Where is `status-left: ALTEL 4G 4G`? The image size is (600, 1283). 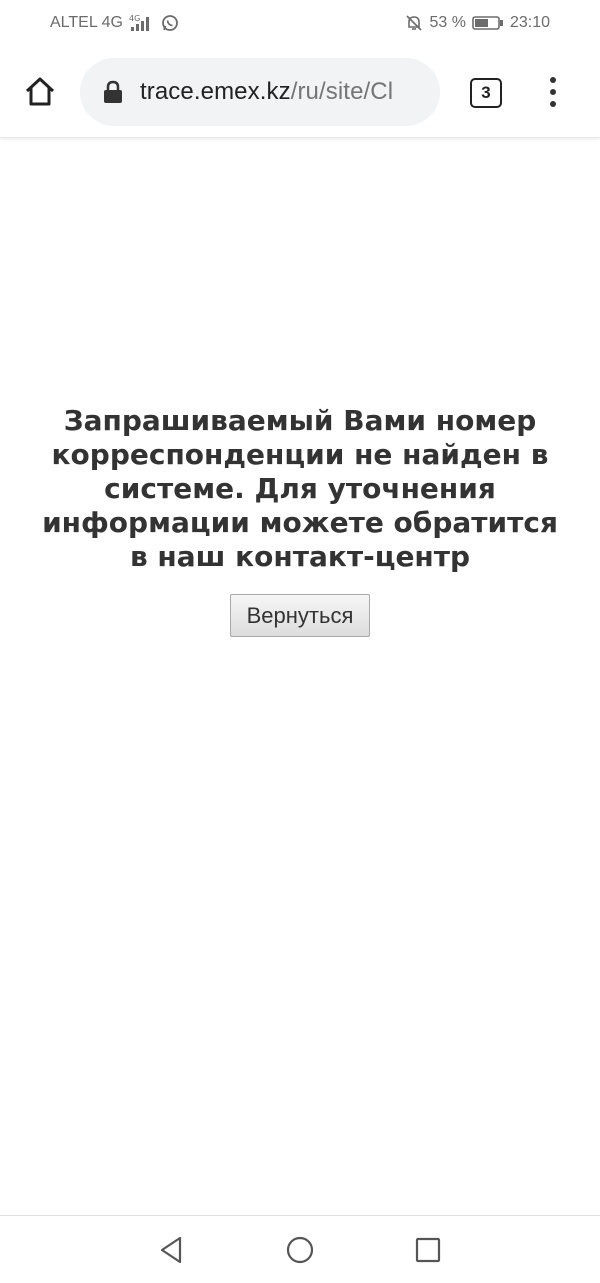
status-left: ALTEL 4G 4G is located at coordinates (114, 23).